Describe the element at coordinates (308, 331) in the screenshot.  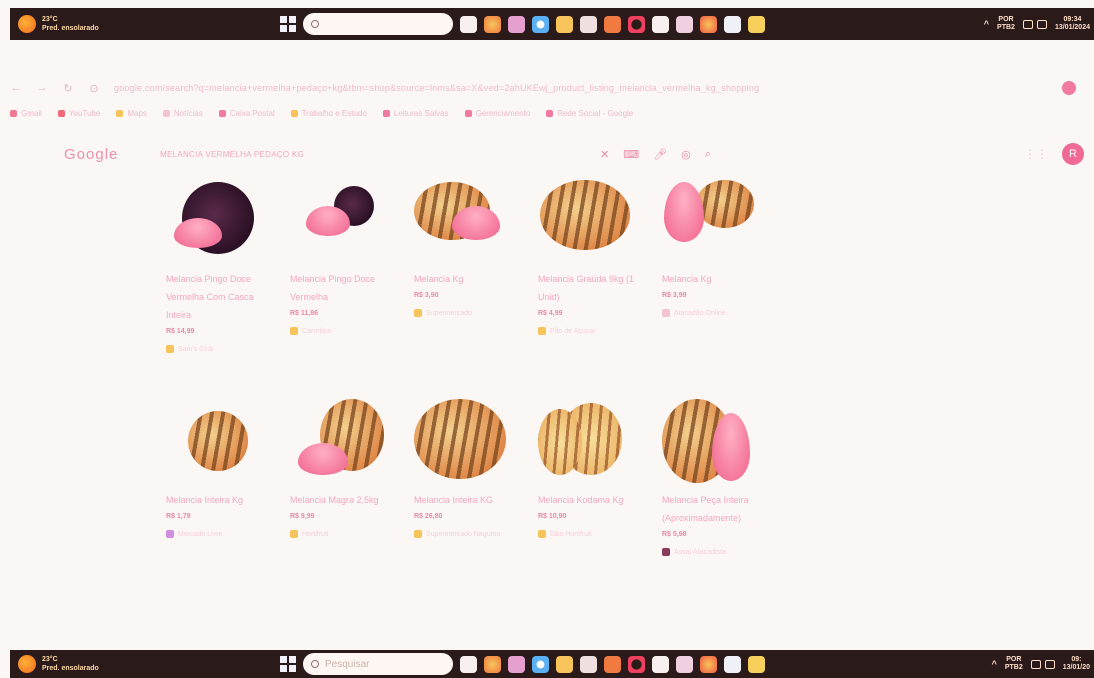
I see `merchant-row: Carrefour` at that location.